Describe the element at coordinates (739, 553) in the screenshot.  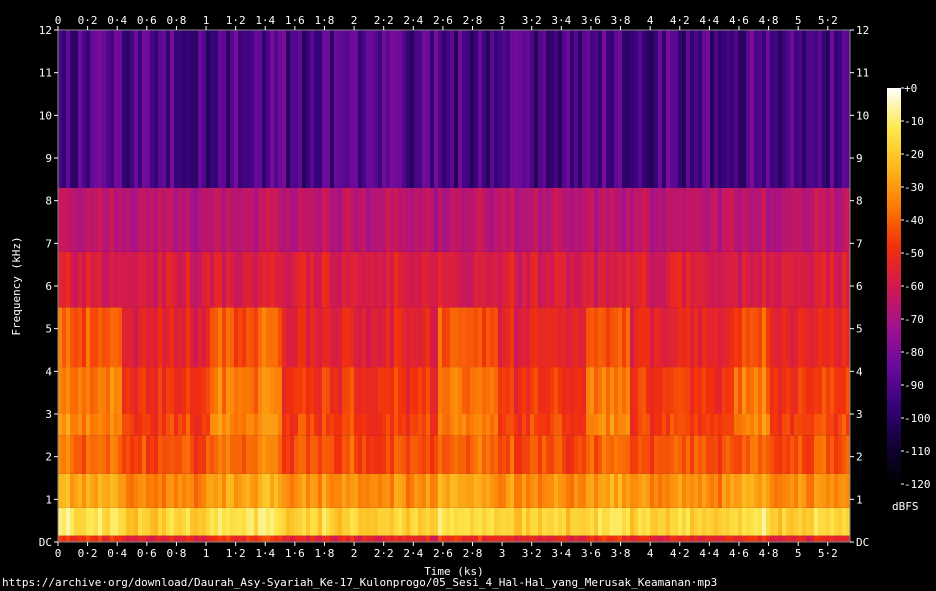
I see `x-tick-label-bottom: 4·6` at that location.